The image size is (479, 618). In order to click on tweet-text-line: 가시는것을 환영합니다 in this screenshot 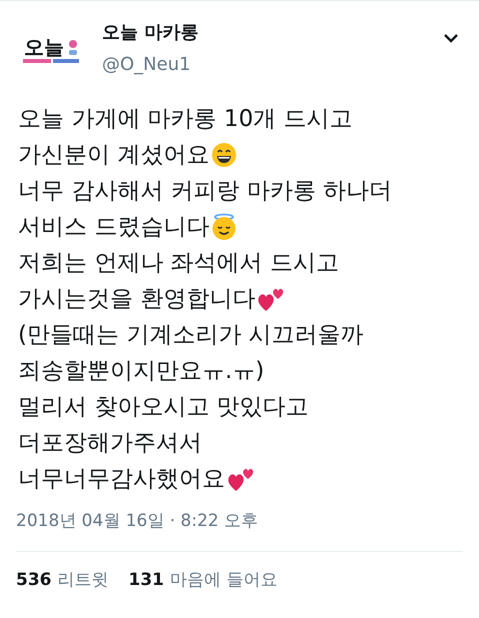, I will do `click(137, 299)`.